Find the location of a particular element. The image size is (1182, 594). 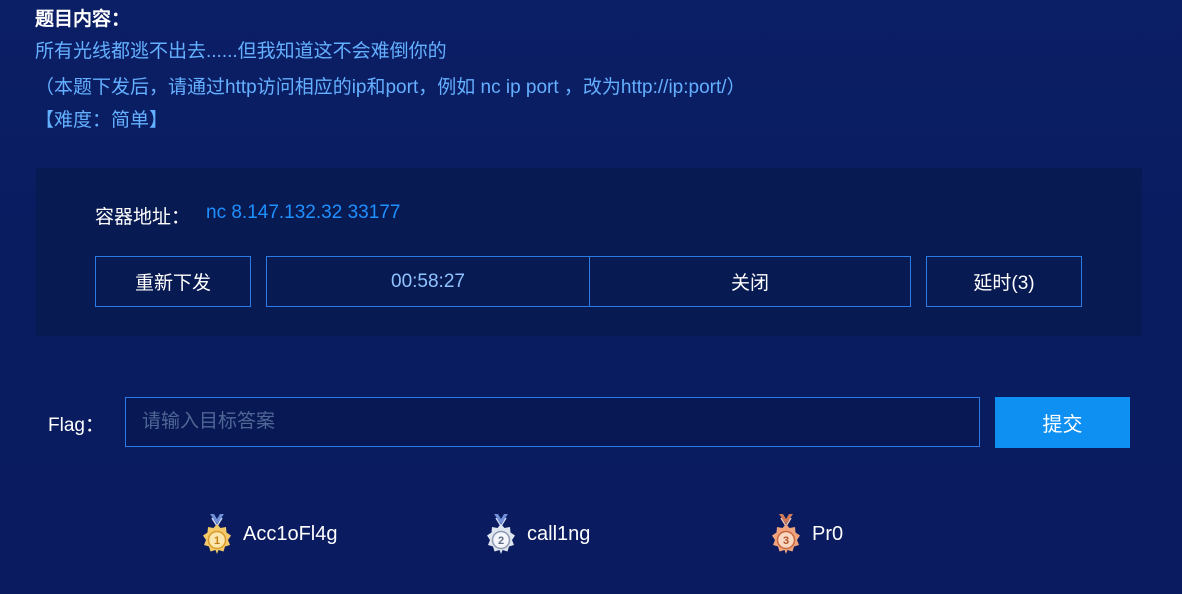

container-address-label: 容器地址： is located at coordinates (143, 217).